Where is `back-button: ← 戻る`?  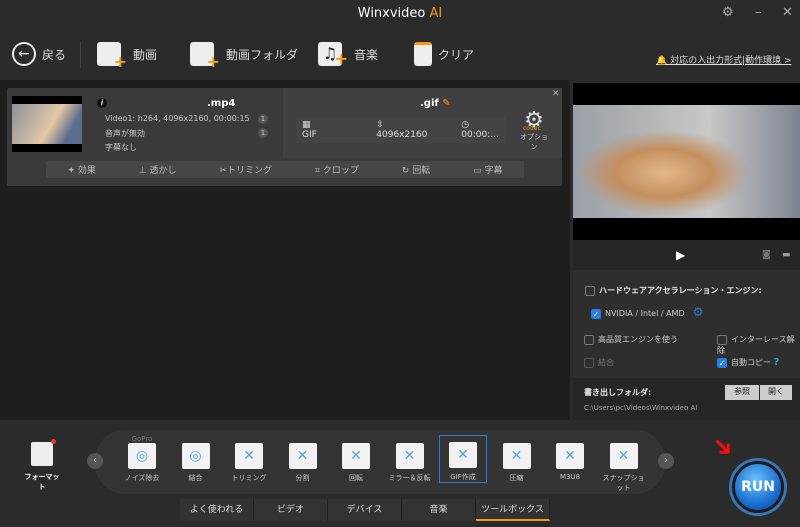 back-button: ← 戻る is located at coordinates (39, 54).